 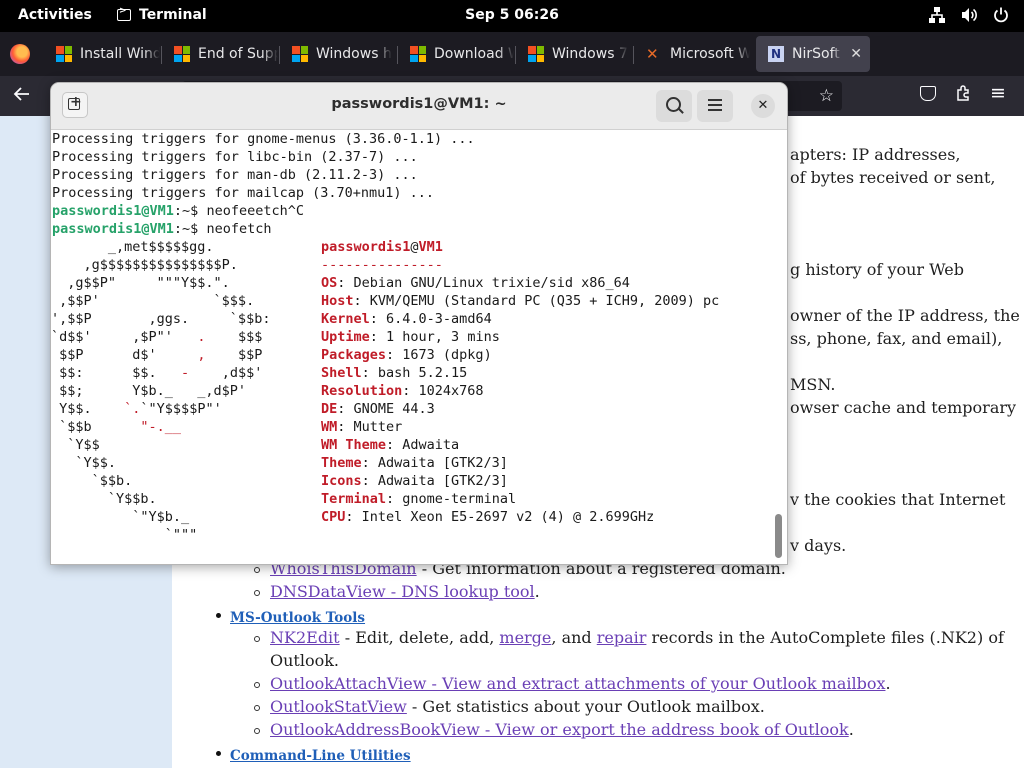 I want to click on terminal-search-button, so click(x=674, y=106).